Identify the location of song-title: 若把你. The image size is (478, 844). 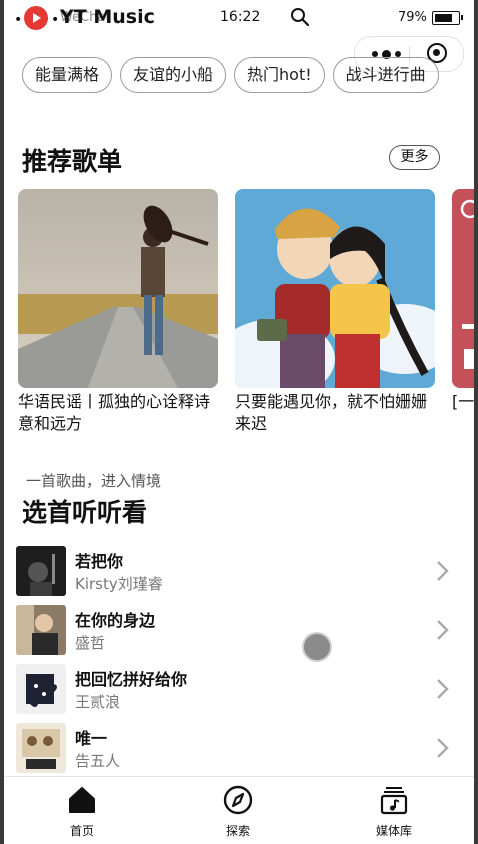
(99, 561).